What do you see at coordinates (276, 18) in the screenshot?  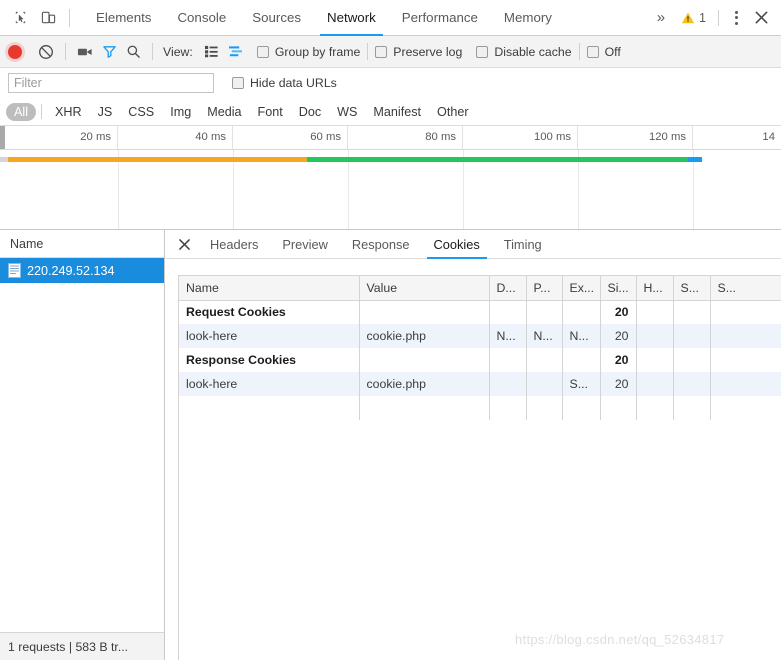 I see `tab-sources: Sources` at bounding box center [276, 18].